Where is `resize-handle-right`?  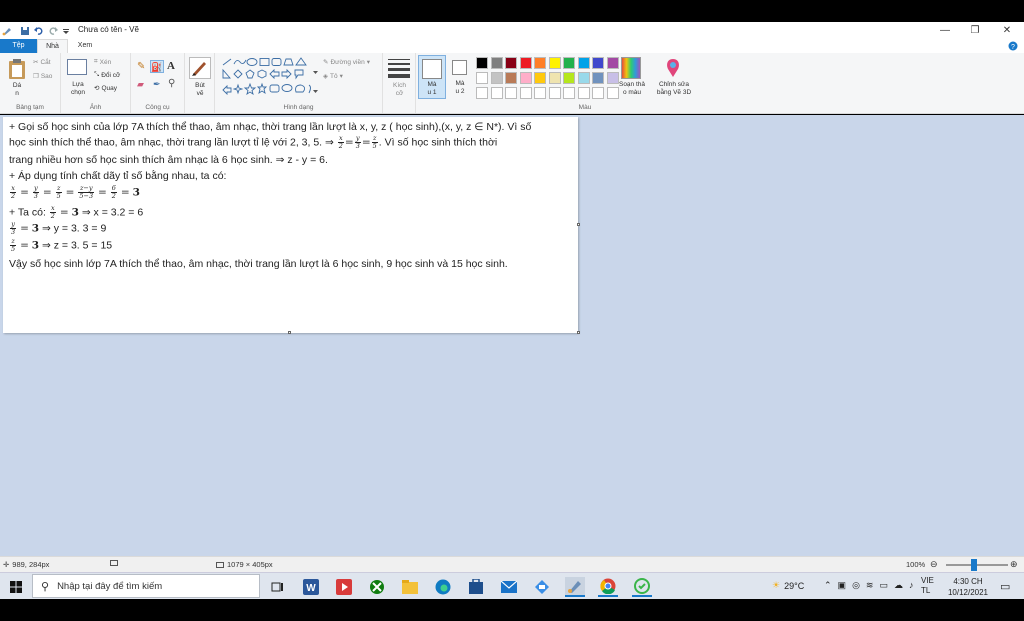 resize-handle-right is located at coordinates (578, 224).